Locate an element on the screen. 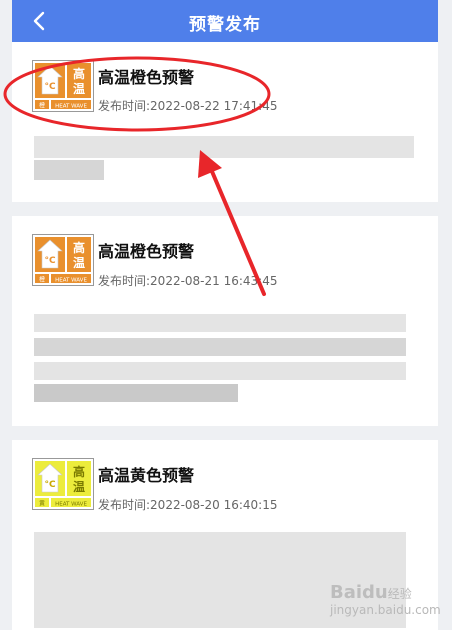 Image resolution: width=452 pixels, height=630 pixels. svg-text: 黄 is located at coordinates (42, 504).